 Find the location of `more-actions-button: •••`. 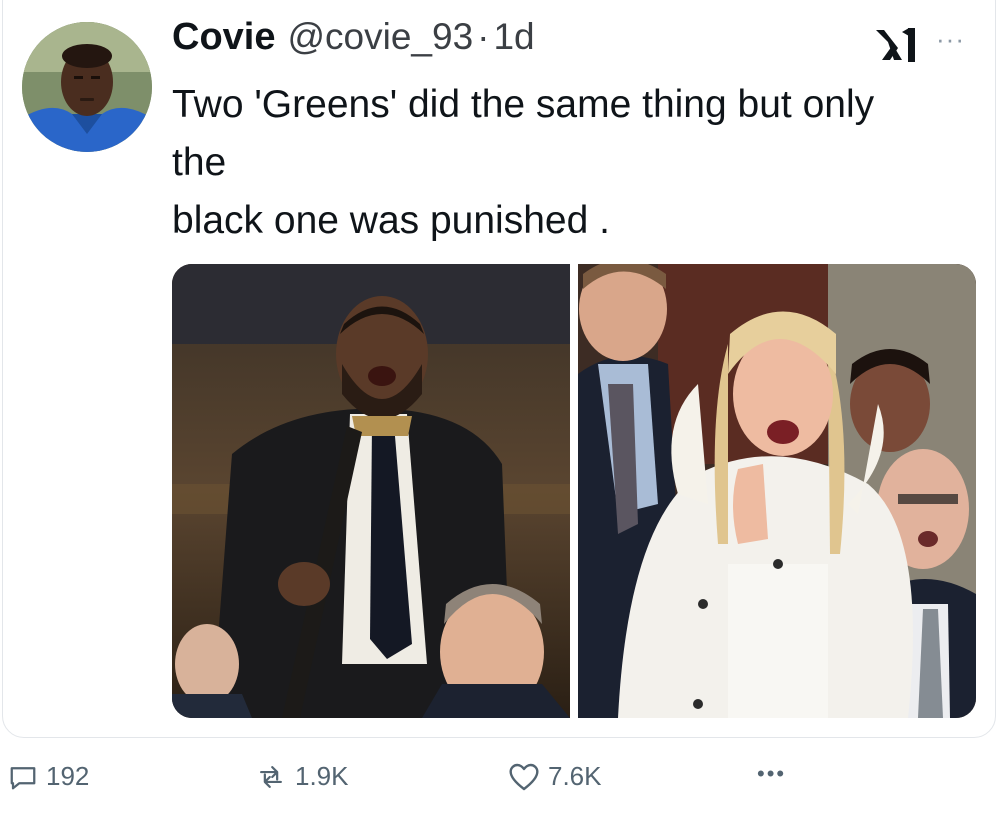

more-actions-button: ••• is located at coordinates (771, 774).